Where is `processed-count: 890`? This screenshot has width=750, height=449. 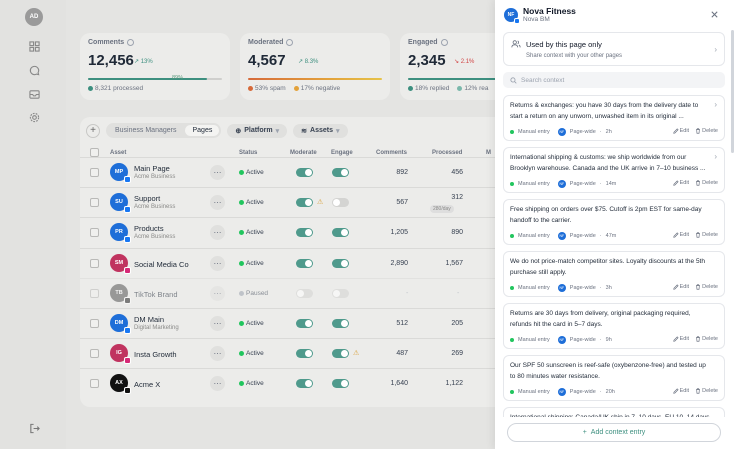 processed-count: 890 is located at coordinates (457, 233).